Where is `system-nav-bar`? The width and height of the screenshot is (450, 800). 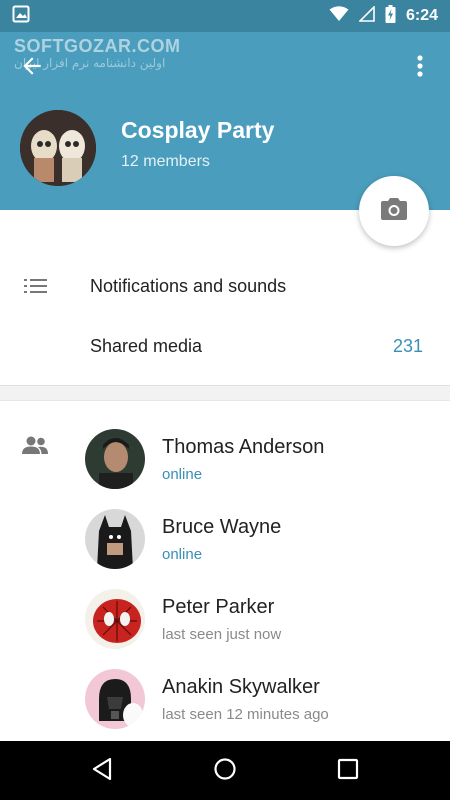 system-nav-bar is located at coordinates (225, 770).